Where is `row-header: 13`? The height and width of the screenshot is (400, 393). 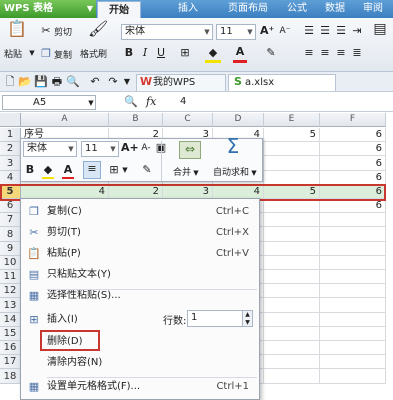
row-header: 13 is located at coordinates (10, 305).